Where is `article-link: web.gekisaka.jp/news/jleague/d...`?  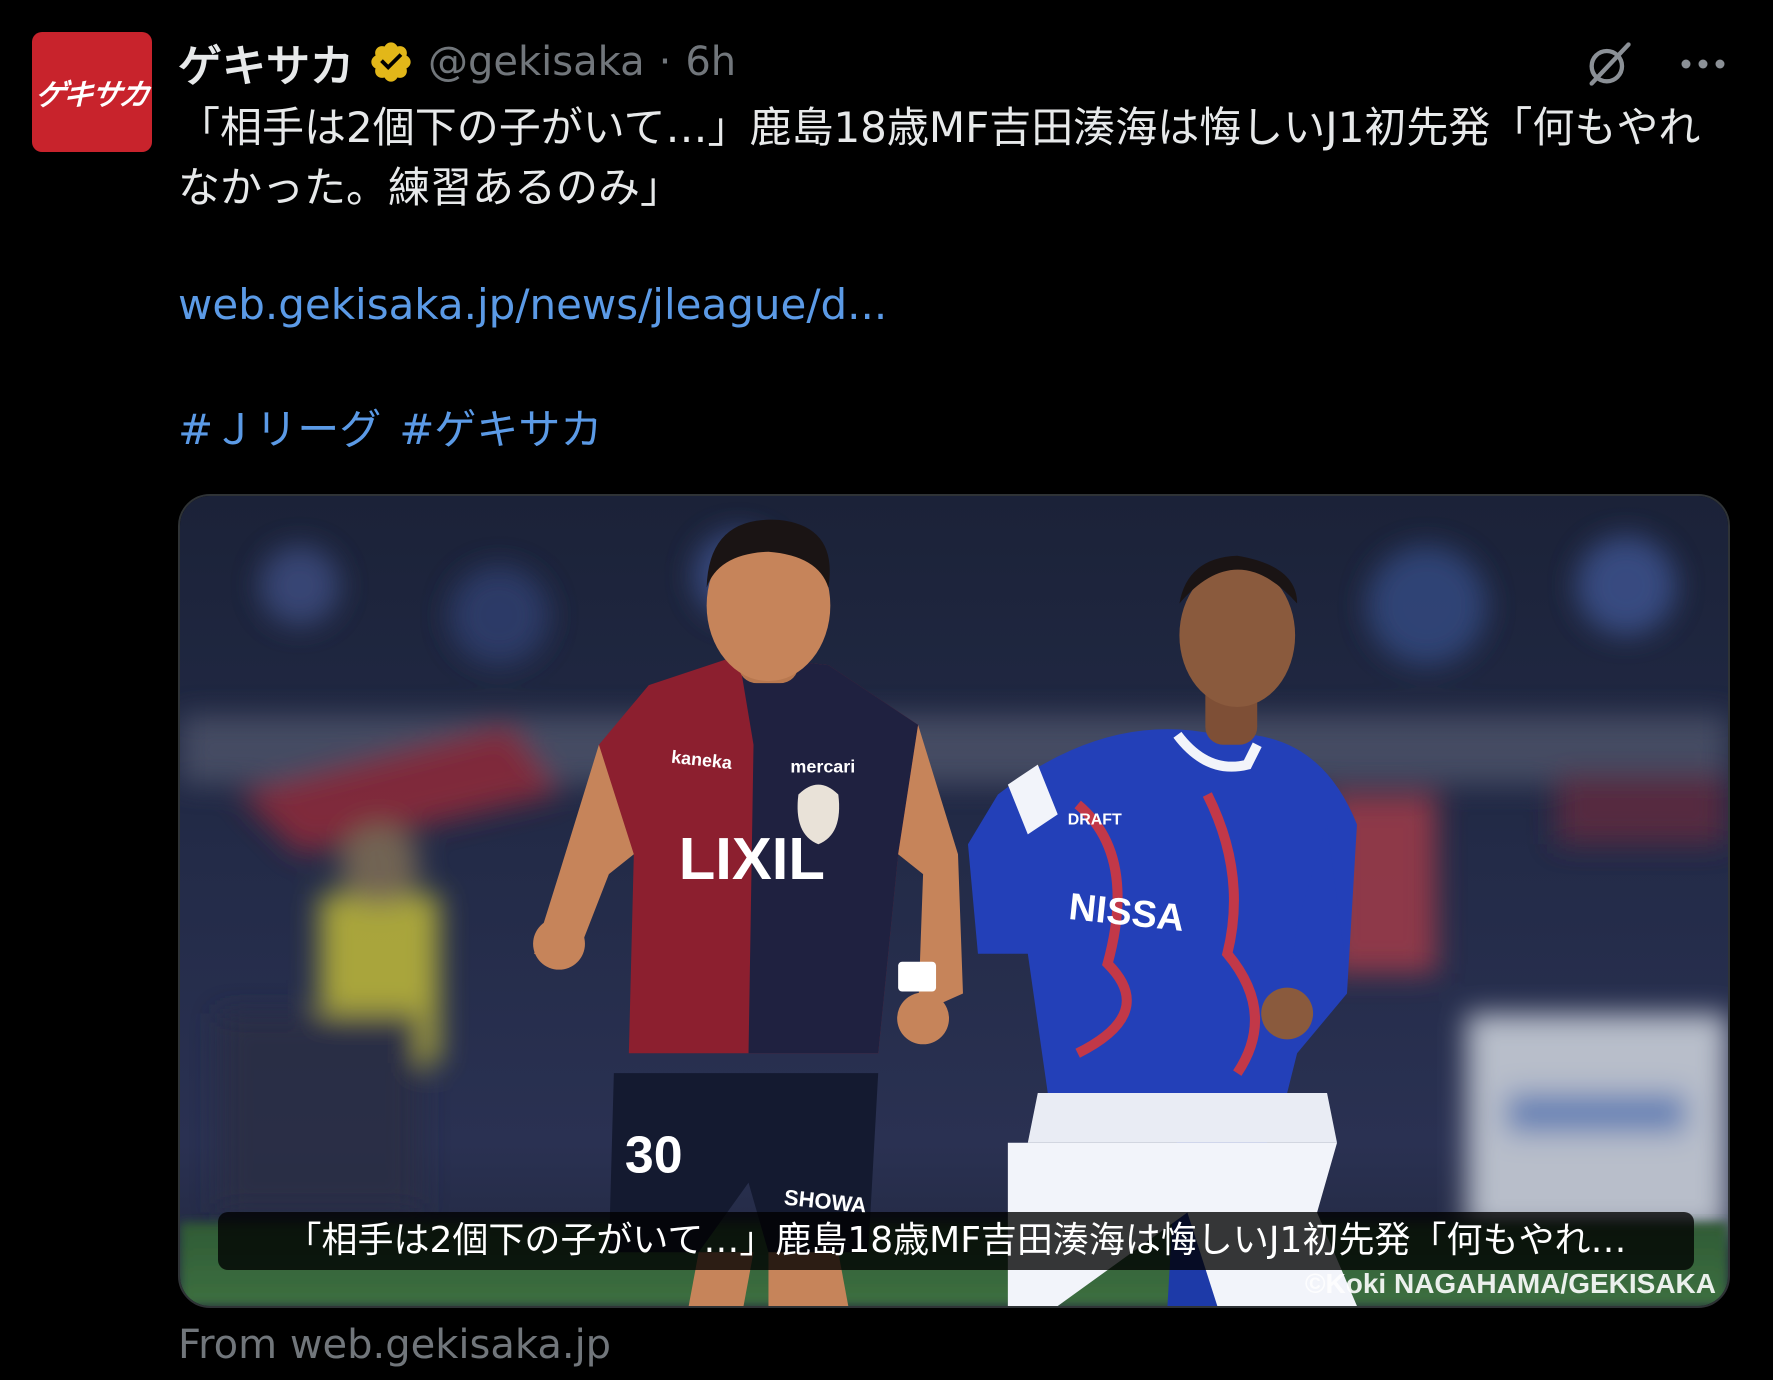 article-link: web.gekisaka.jp/news/jleague/d... is located at coordinates (532, 304).